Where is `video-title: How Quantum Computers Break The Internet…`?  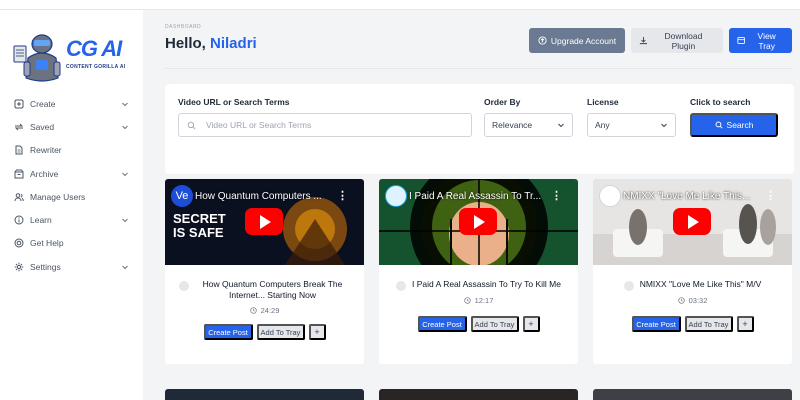
video-title: How Quantum Computers Break The Internet… is located at coordinates (272, 289).